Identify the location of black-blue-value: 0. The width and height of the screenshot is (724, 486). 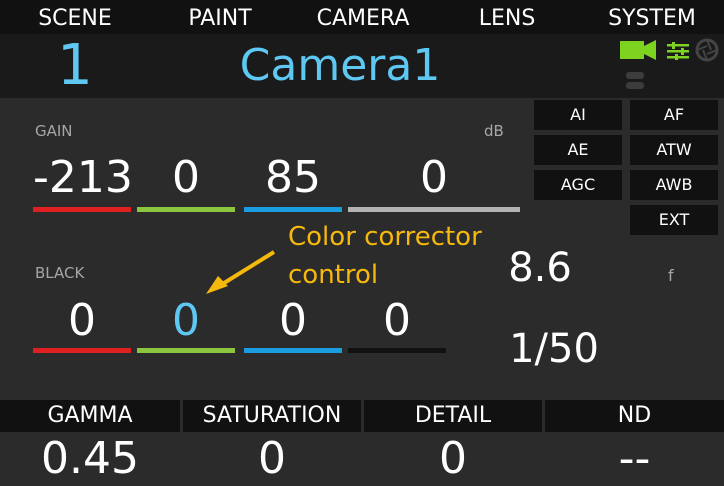
(293, 321).